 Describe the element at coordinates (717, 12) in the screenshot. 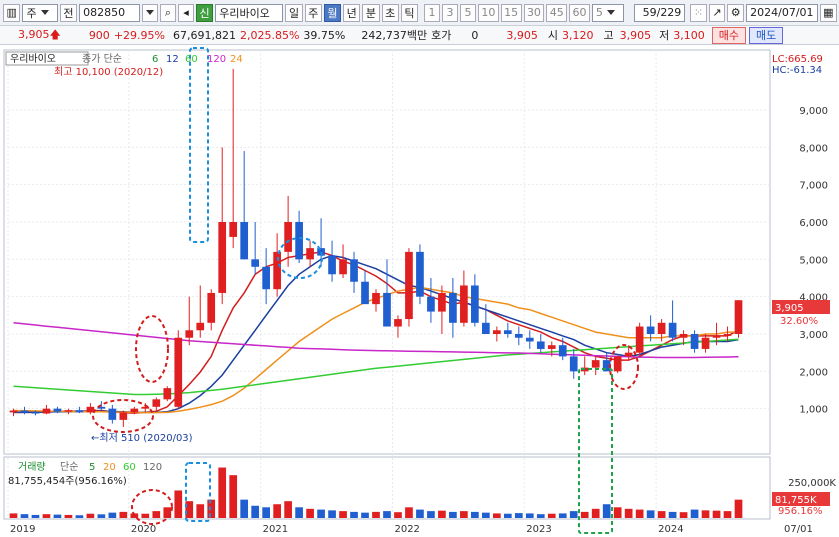

I see `chart-tool-icon: ↗` at that location.